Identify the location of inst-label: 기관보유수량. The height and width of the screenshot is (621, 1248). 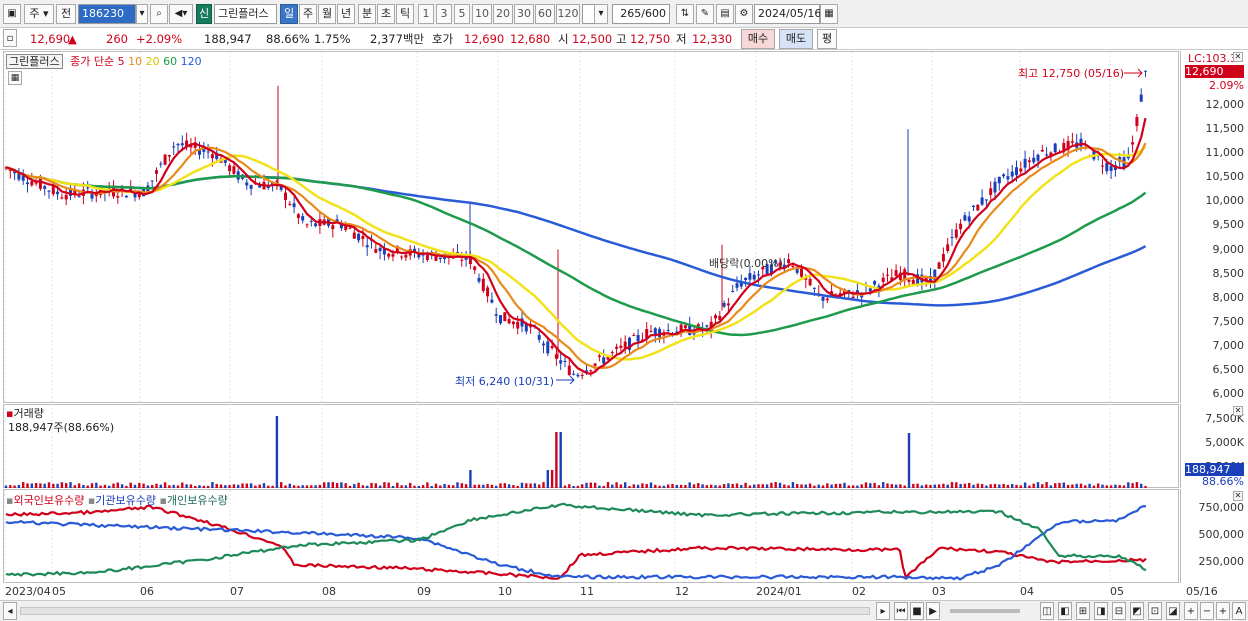
(125, 500).